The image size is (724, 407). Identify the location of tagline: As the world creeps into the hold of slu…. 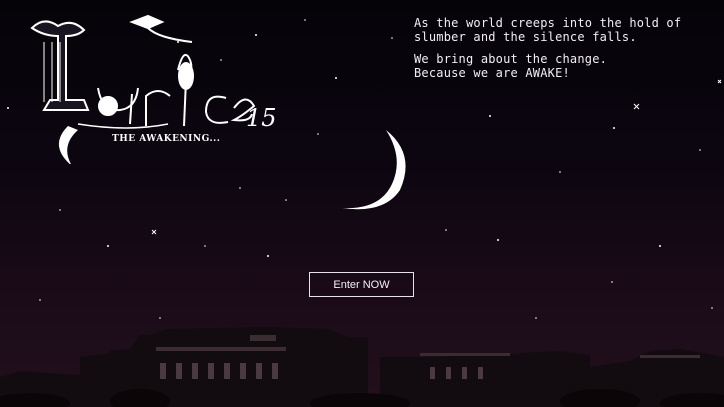
(564, 52).